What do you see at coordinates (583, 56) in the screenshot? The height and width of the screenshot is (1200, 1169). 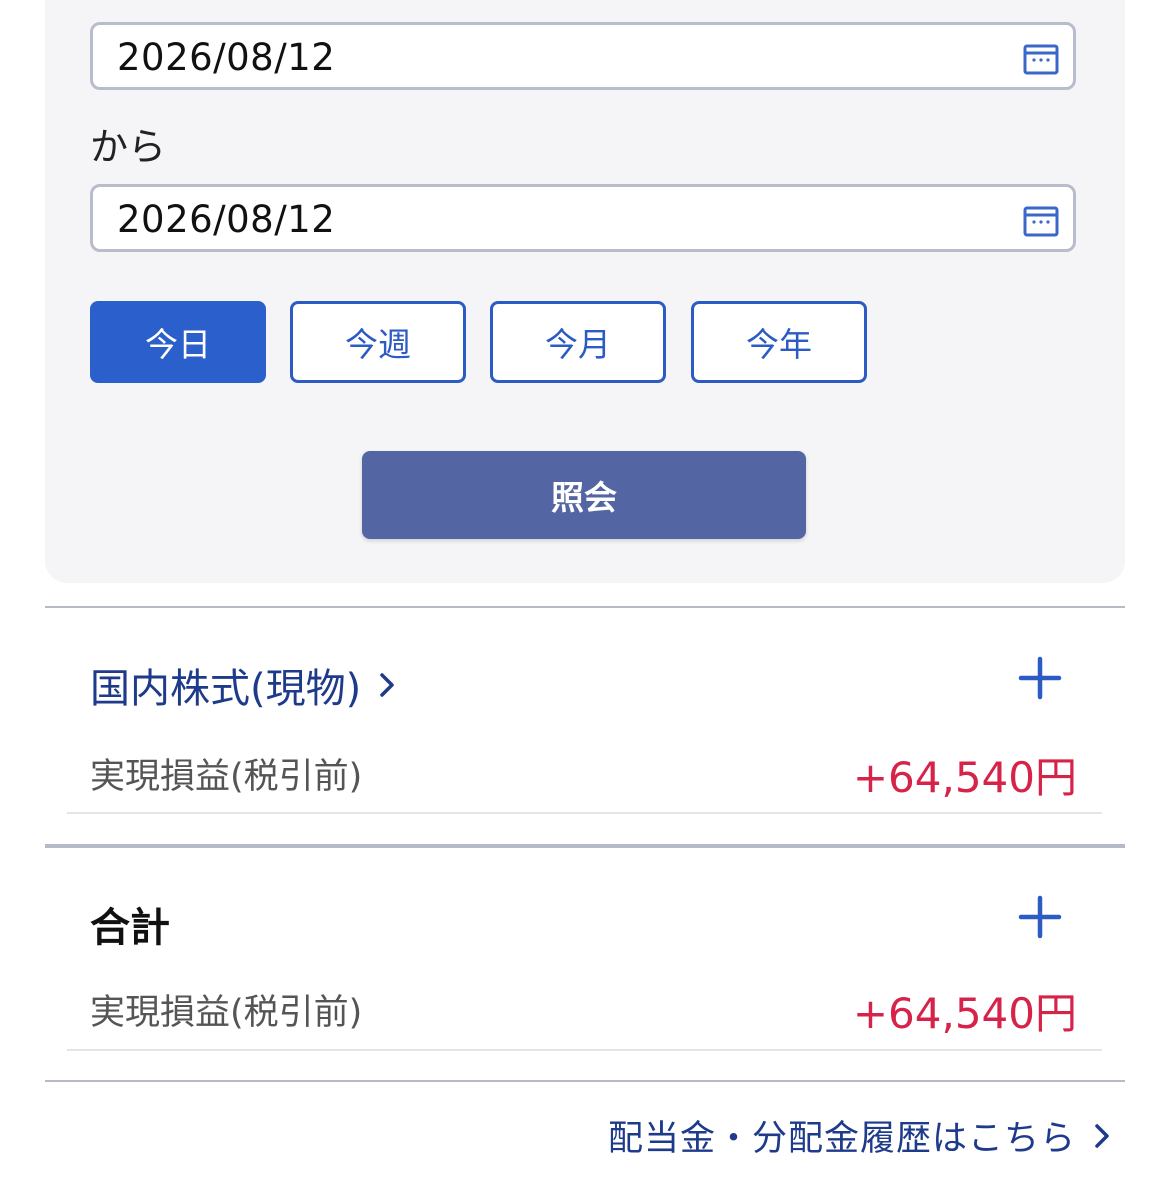 I see `start-date-field: 2026/08/12` at bounding box center [583, 56].